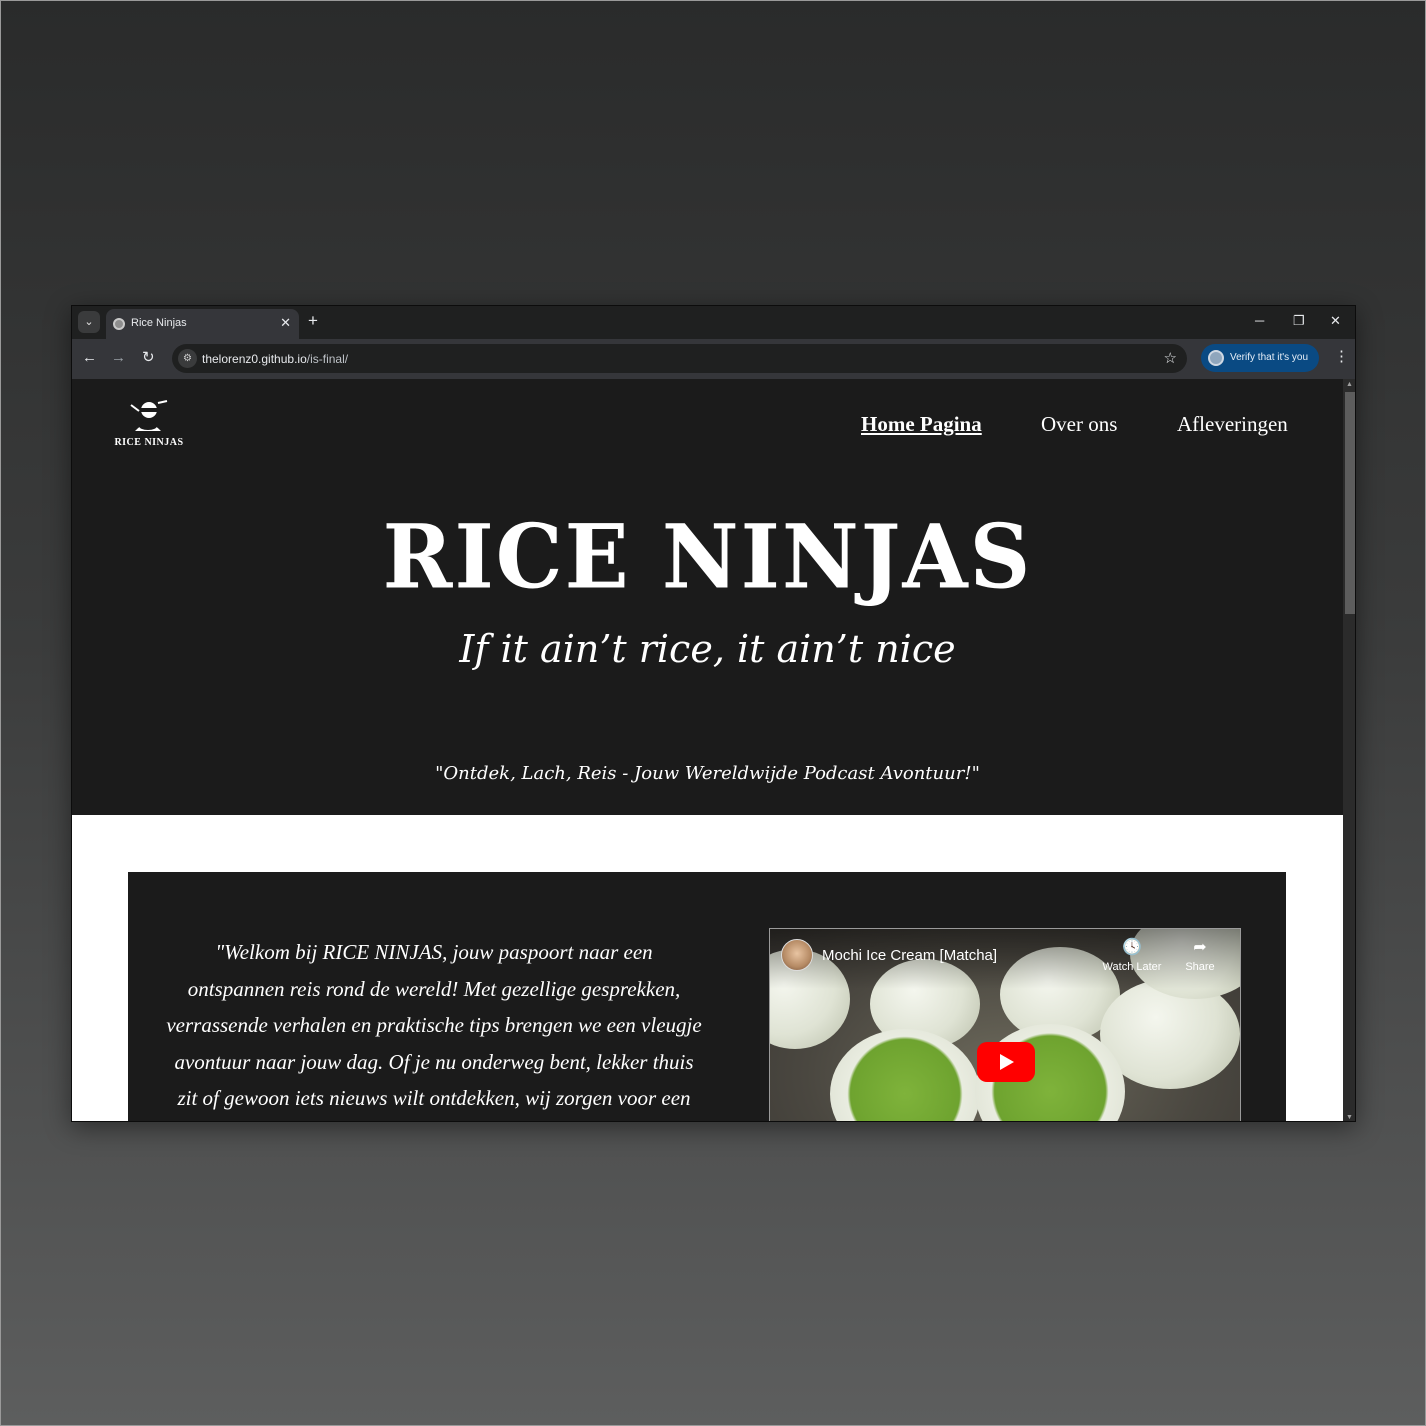 This screenshot has width=1426, height=1426. Describe the element at coordinates (1349, 1117) in the screenshot. I see `scroll-down-arrow-icon: ▼` at that location.